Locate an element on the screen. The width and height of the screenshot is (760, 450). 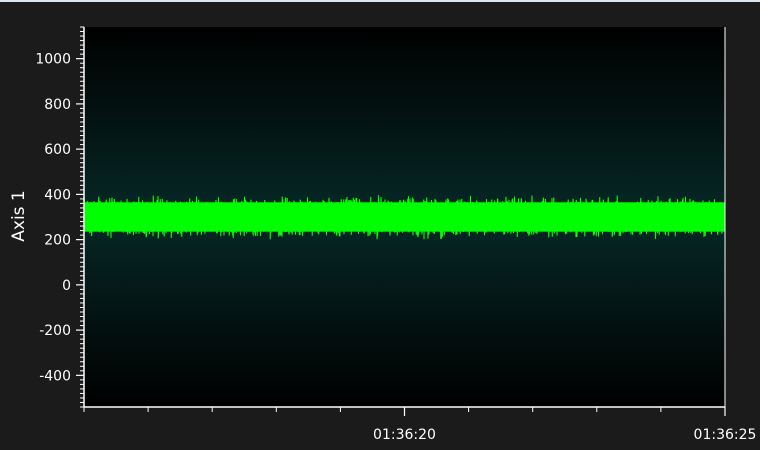
y-tick-label: 600 is located at coordinates (57, 150).